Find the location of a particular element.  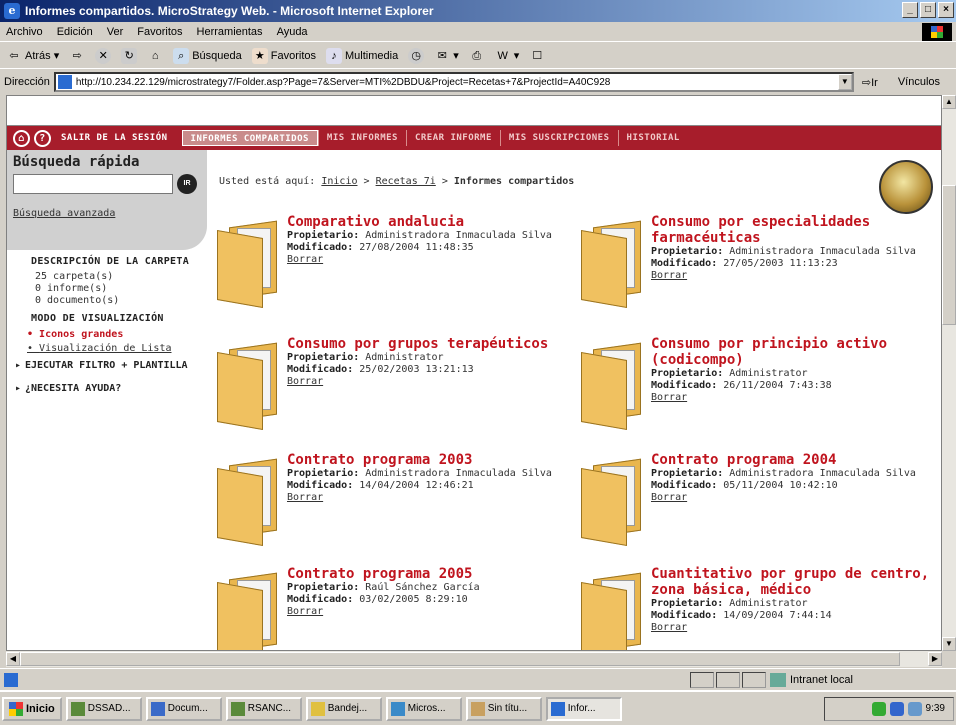

folder-title-link: Contrato programa 2004 is located at coordinates (796, 460).